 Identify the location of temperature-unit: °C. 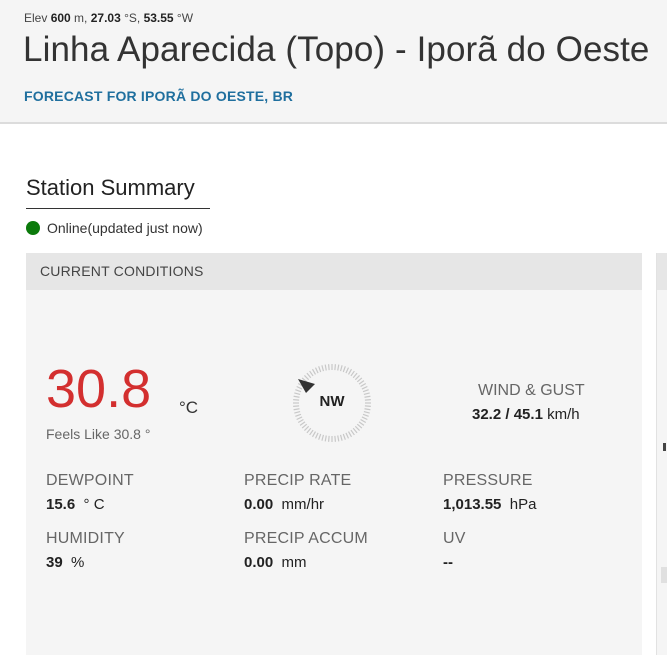
(189, 407).